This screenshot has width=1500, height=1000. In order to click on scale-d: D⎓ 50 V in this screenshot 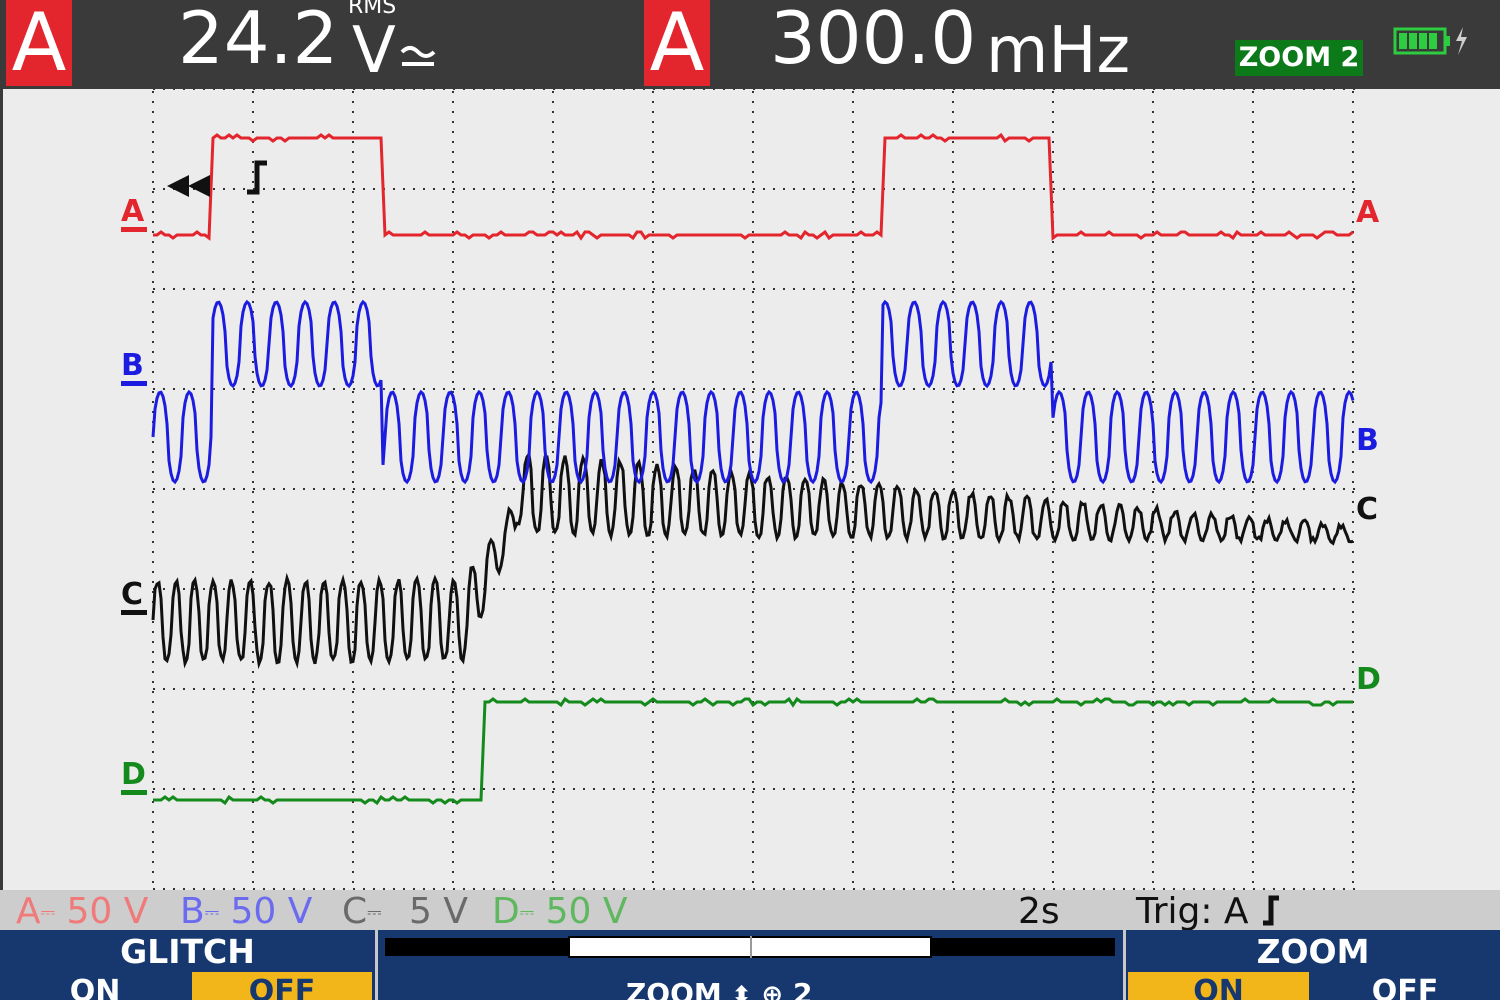, I will do `click(559, 912)`.